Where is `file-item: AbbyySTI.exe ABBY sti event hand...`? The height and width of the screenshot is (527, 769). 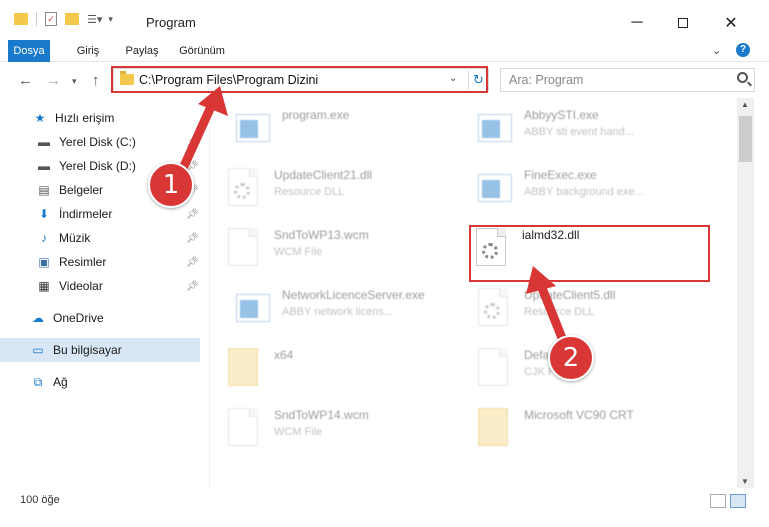
file-item: AbbyySTI.exe ABBY sti event hand... is located at coordinates (580, 126).